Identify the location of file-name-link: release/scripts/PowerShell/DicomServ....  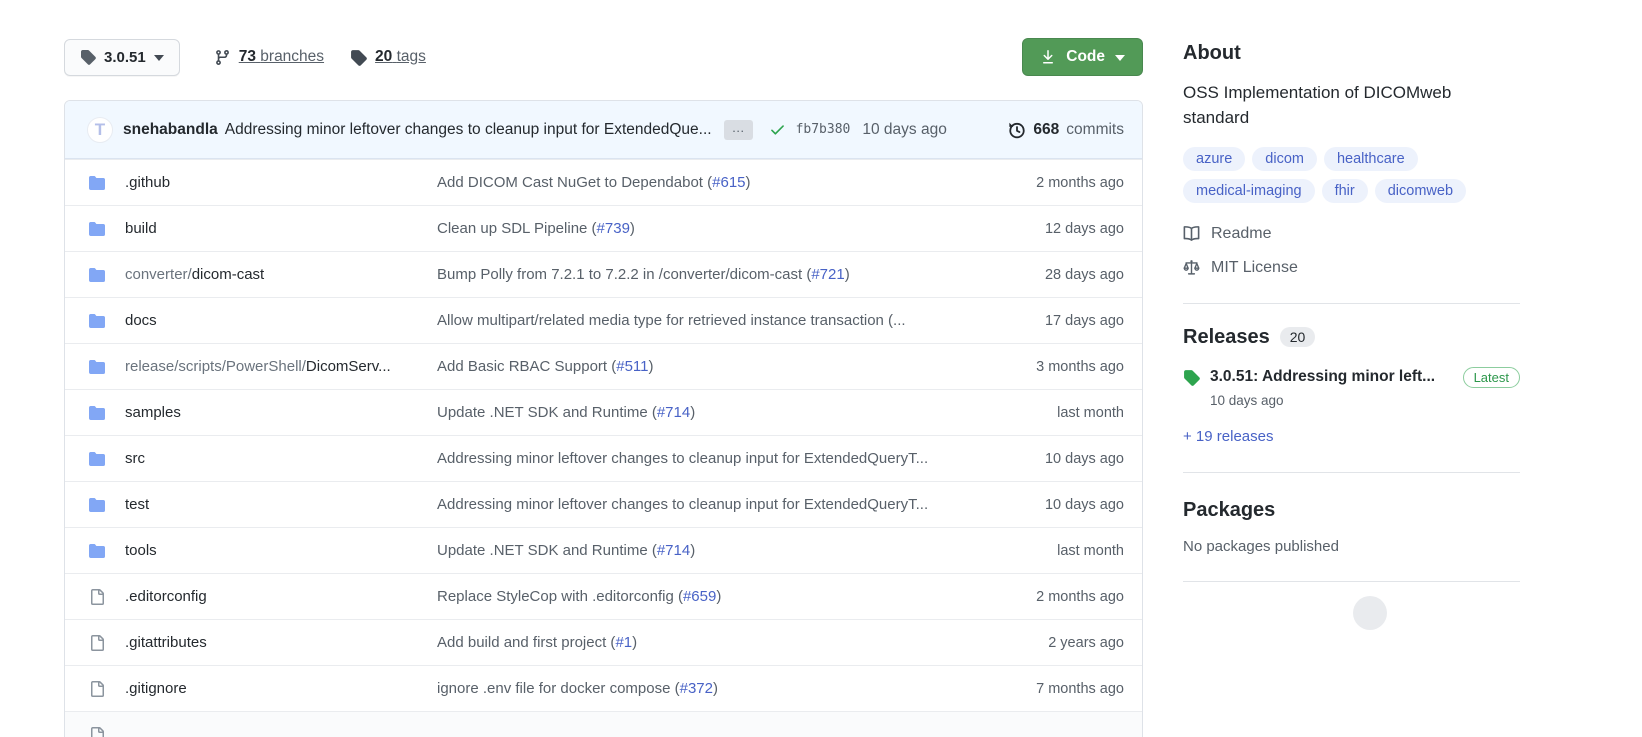
(281, 366).